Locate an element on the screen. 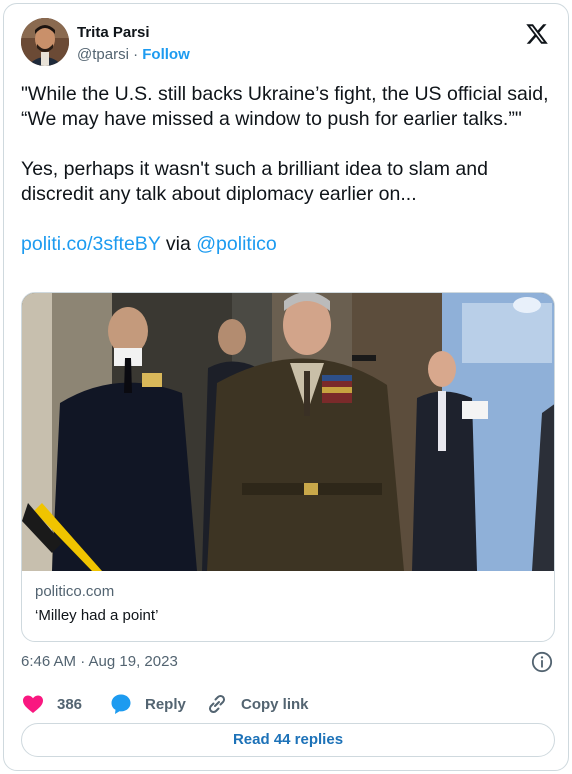  reply-label: Reply is located at coordinates (165, 704).